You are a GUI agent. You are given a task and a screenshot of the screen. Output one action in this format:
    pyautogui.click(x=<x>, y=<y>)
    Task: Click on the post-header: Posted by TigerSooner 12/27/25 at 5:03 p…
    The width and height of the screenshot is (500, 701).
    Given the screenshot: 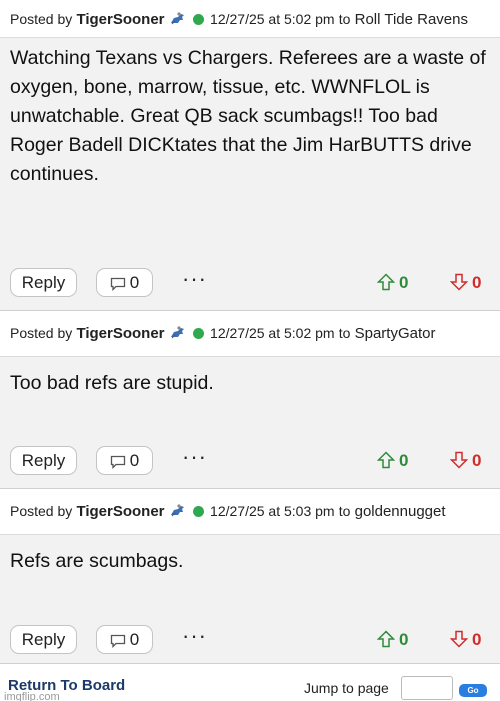 What is the action you would take?
    pyautogui.click(x=250, y=512)
    